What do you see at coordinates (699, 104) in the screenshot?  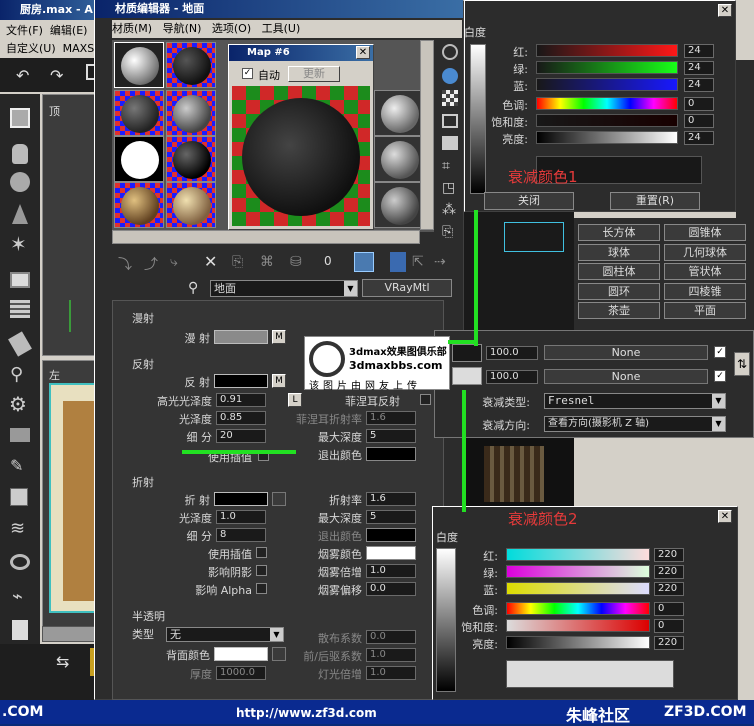 I see `color1-hue-spinner: 0` at bounding box center [699, 104].